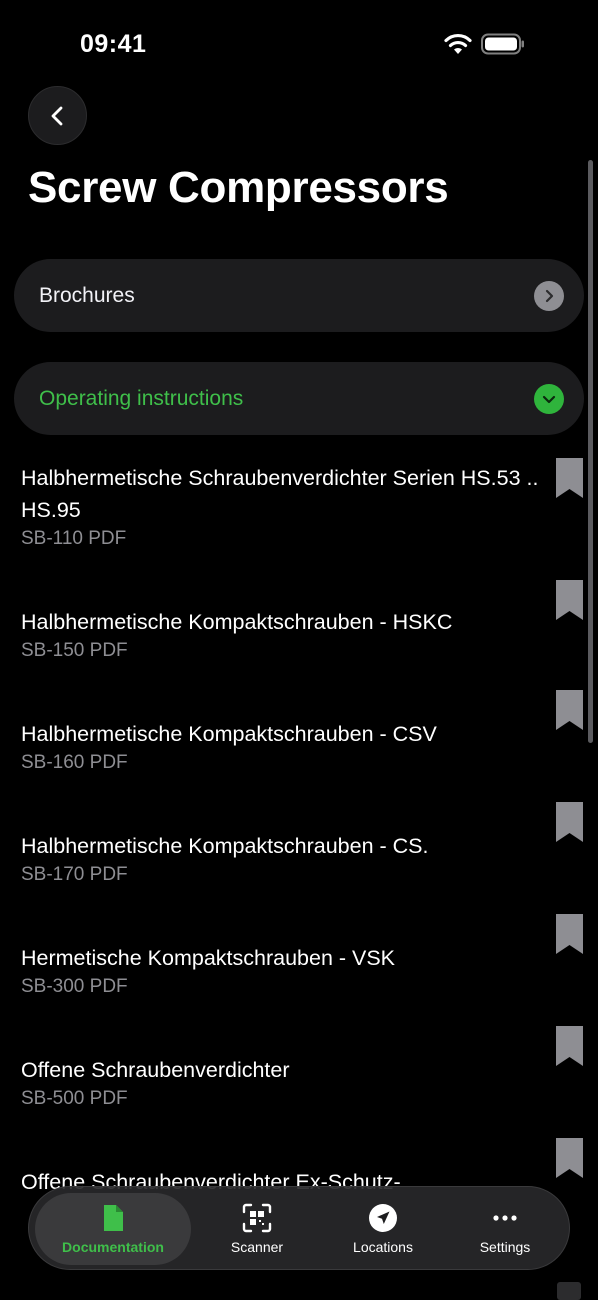 This screenshot has width=598, height=1300. Describe the element at coordinates (87, 295) in the screenshot. I see `brochures-label: Brochures` at that location.